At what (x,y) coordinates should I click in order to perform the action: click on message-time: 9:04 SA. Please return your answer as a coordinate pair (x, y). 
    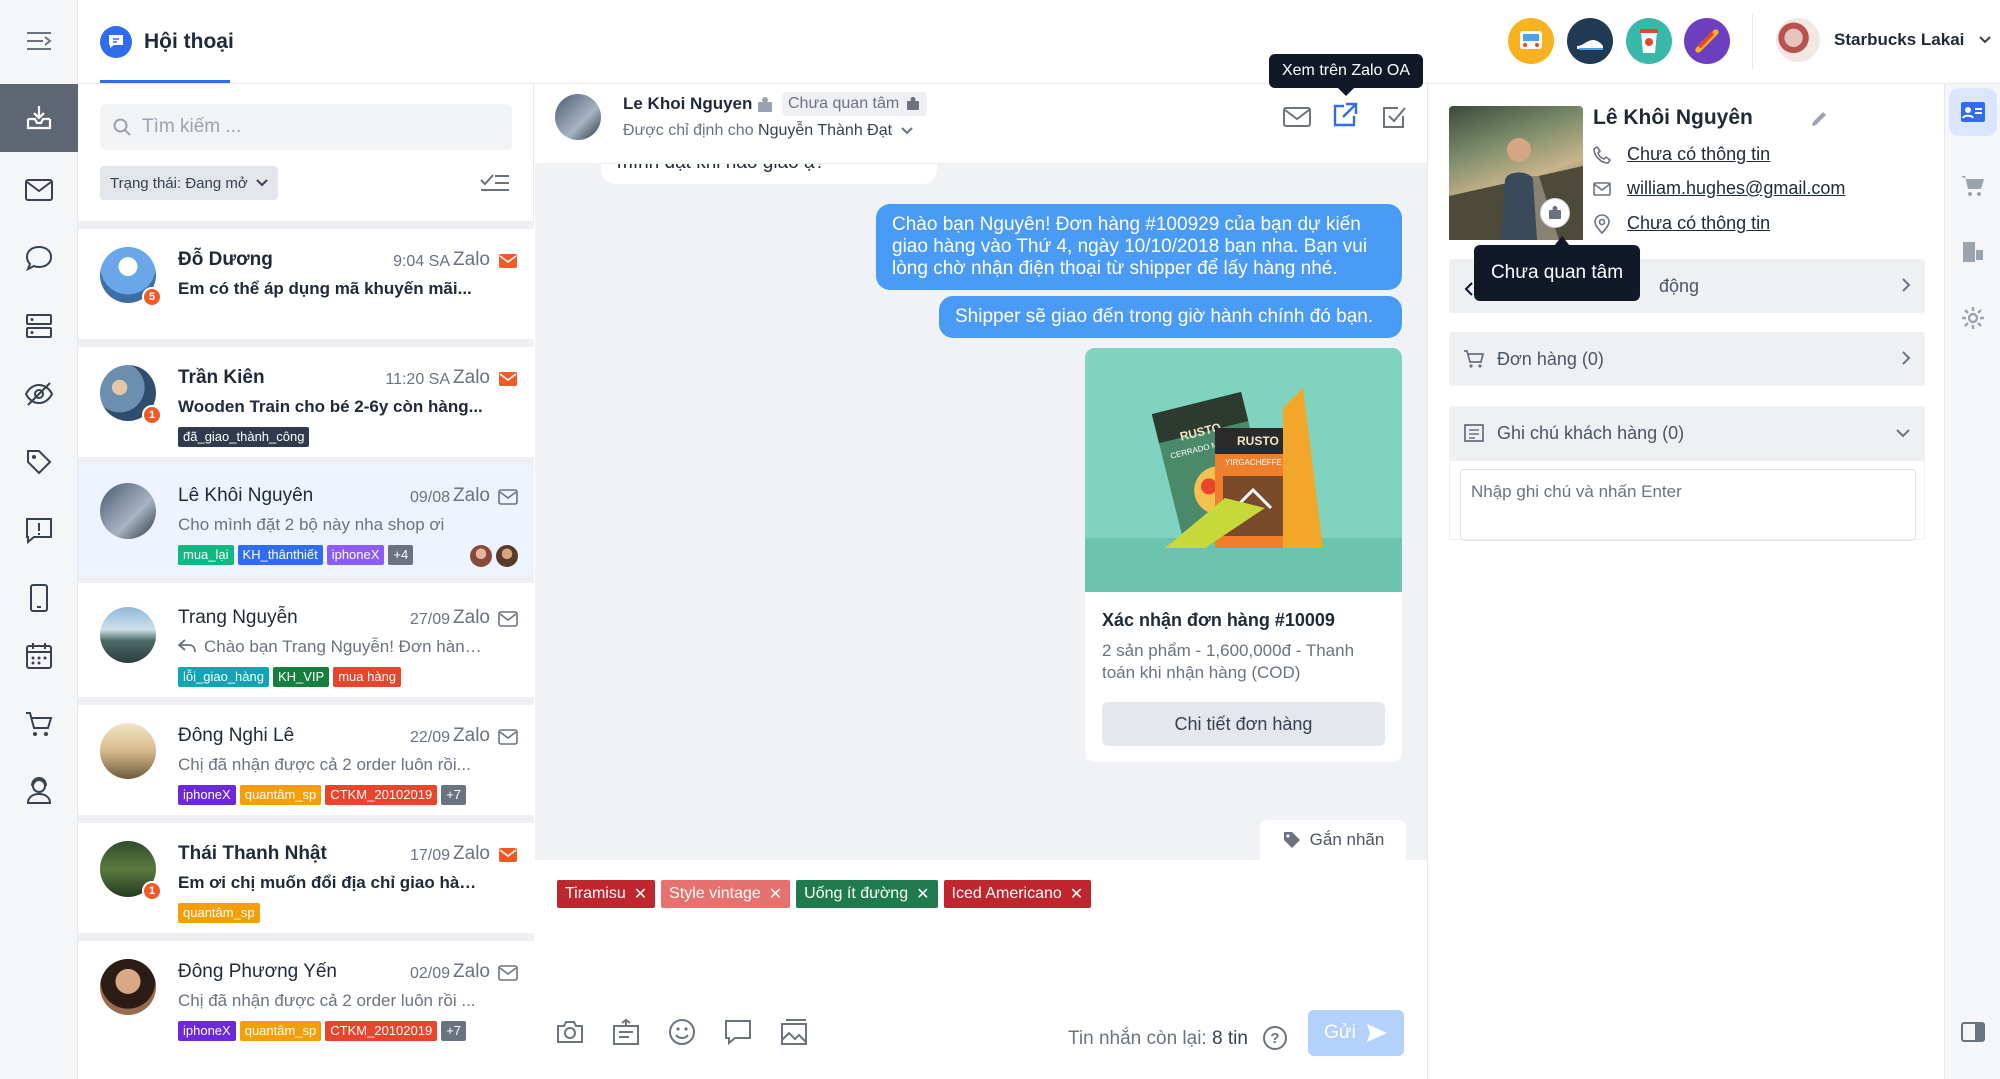
    Looking at the image, I should click on (421, 261).